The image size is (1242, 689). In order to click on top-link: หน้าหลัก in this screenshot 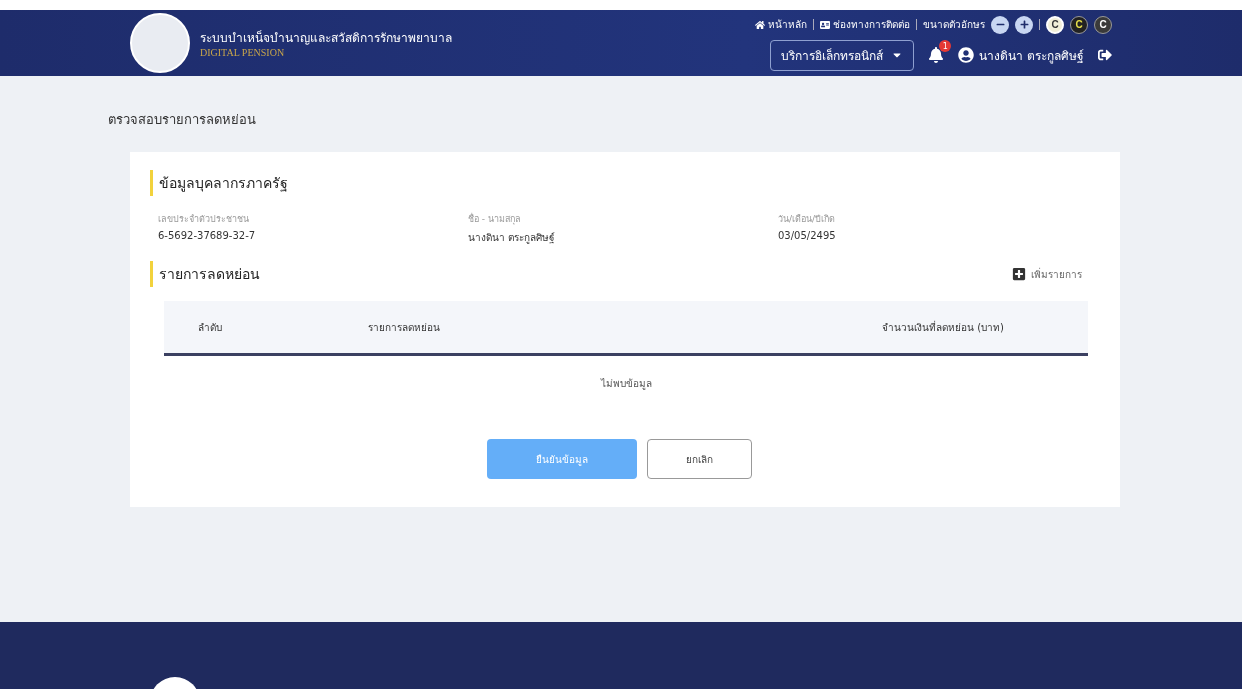, I will do `click(781, 24)`.